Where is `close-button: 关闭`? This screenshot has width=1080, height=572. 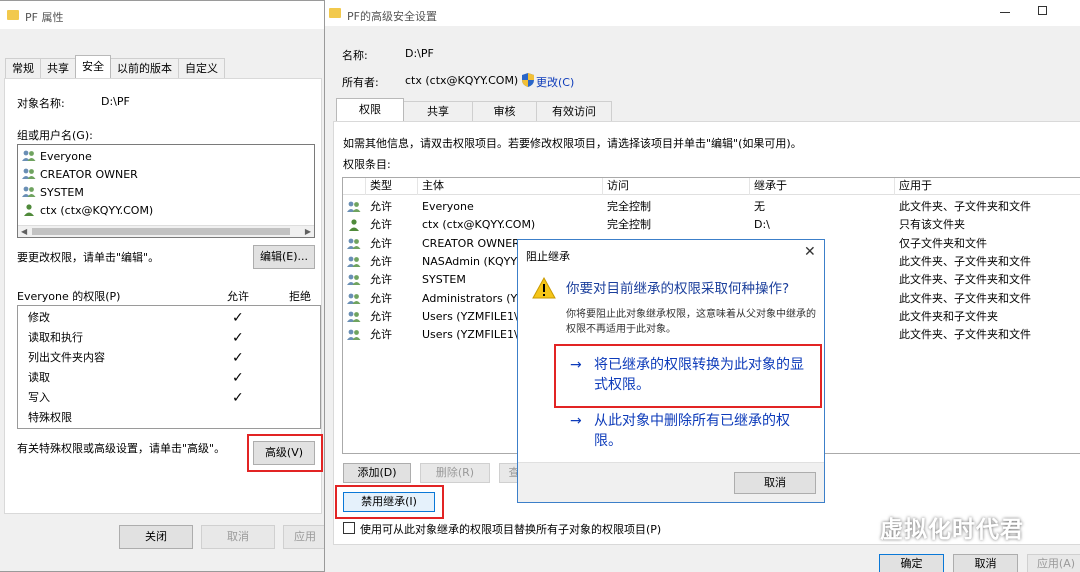 close-button: 关闭 is located at coordinates (156, 537).